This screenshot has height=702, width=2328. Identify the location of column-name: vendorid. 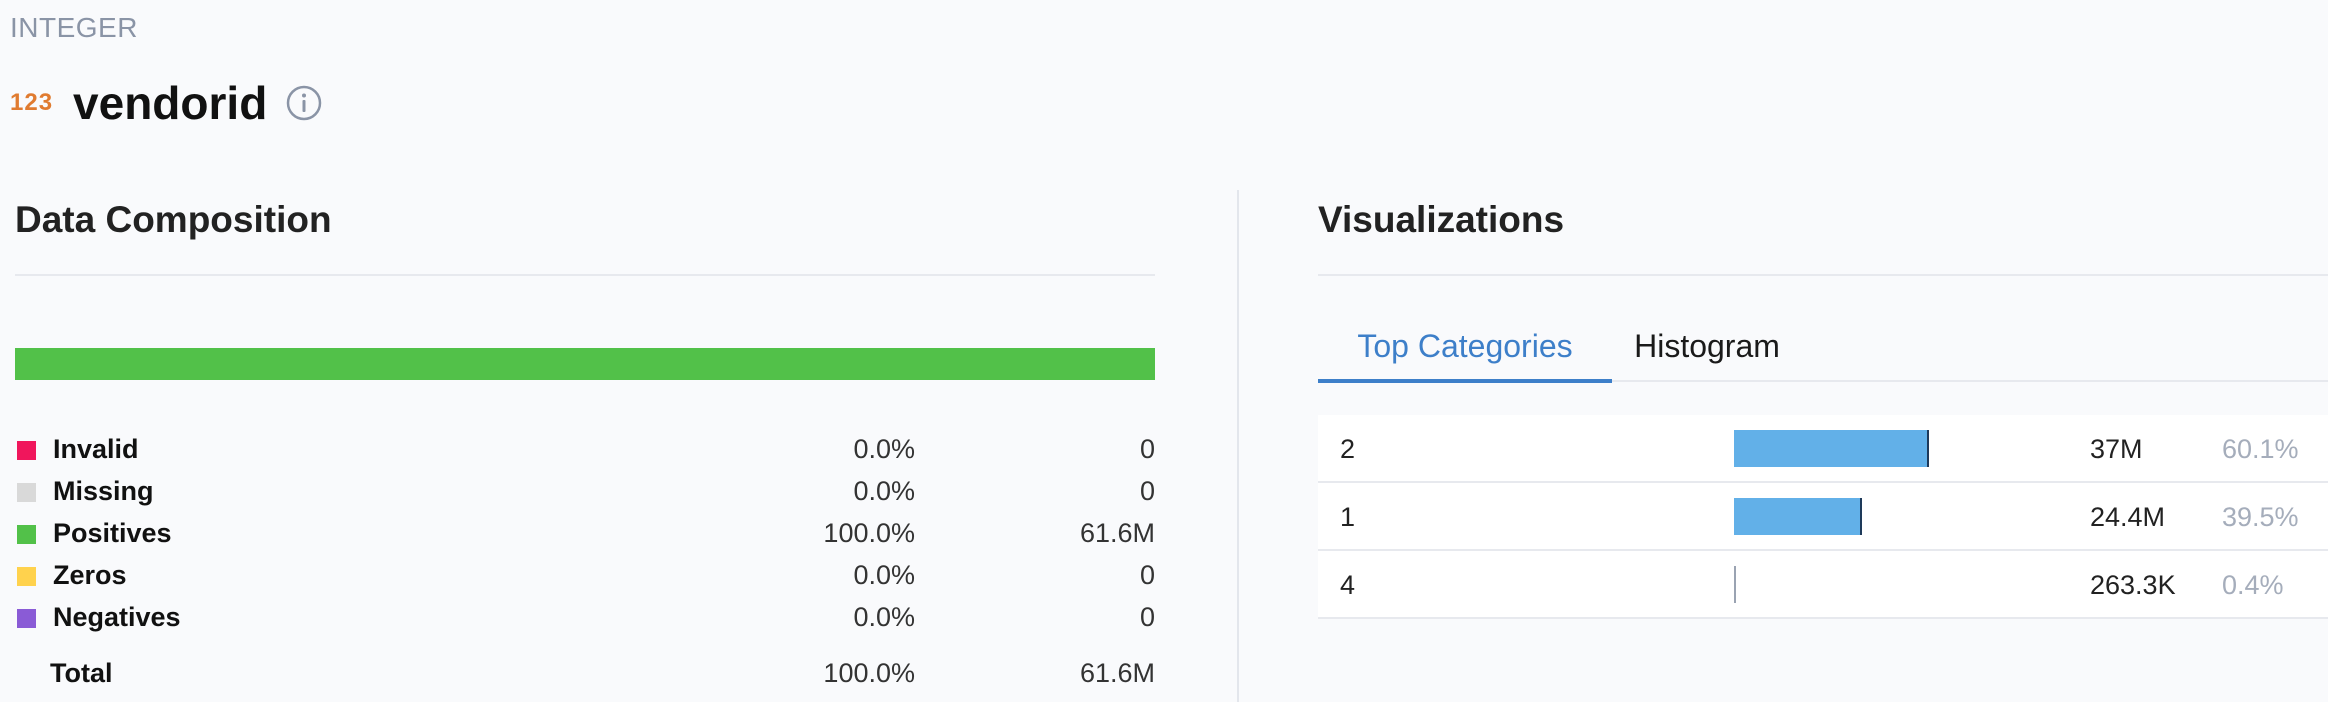
(170, 103).